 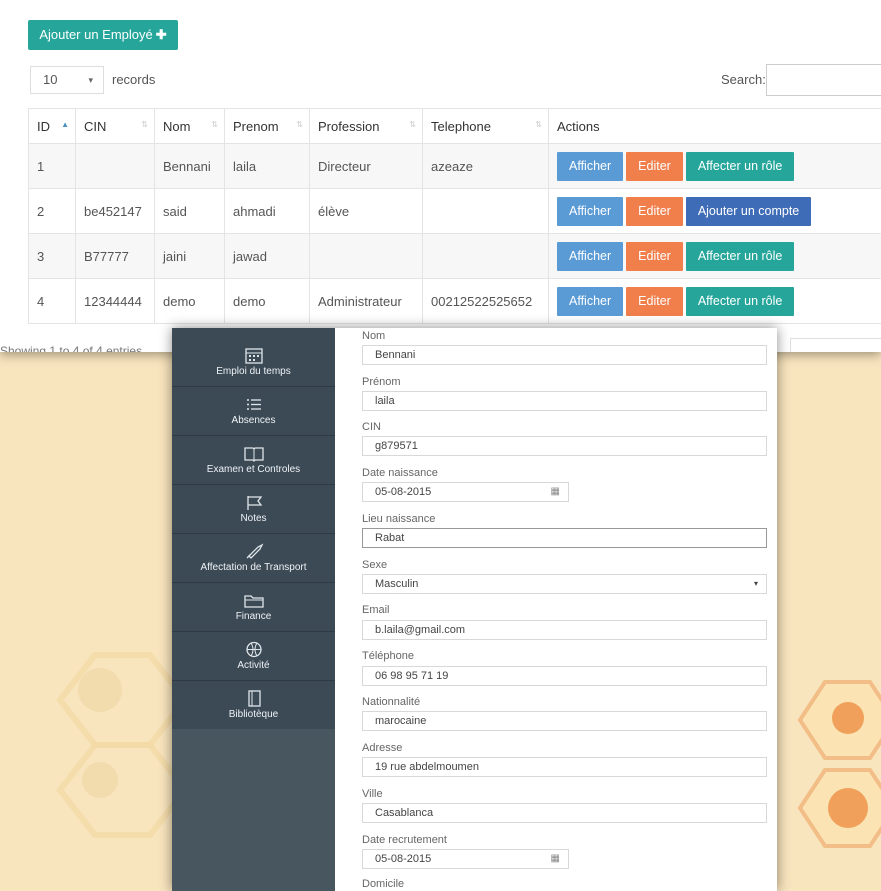 I want to click on email-field: b.laila@gmail.com, so click(x=564, y=630).